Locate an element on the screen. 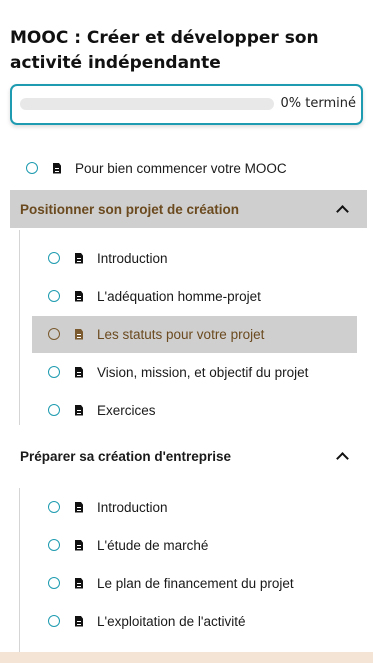 This screenshot has height=663, width=373. lesson-label: L'adéquation homme-projet is located at coordinates (179, 296).